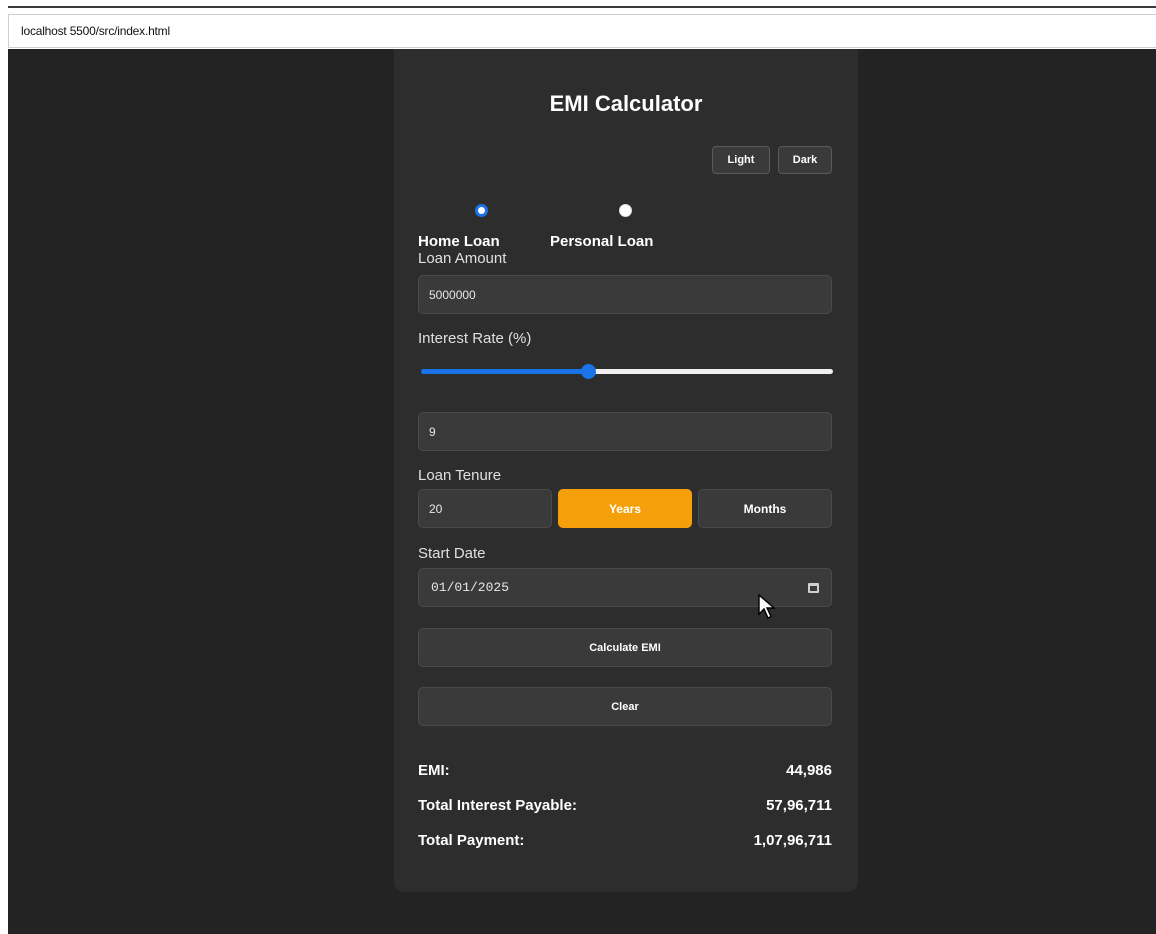  What do you see at coordinates (625, 508) in the screenshot?
I see `tenure-years-button: Years` at bounding box center [625, 508].